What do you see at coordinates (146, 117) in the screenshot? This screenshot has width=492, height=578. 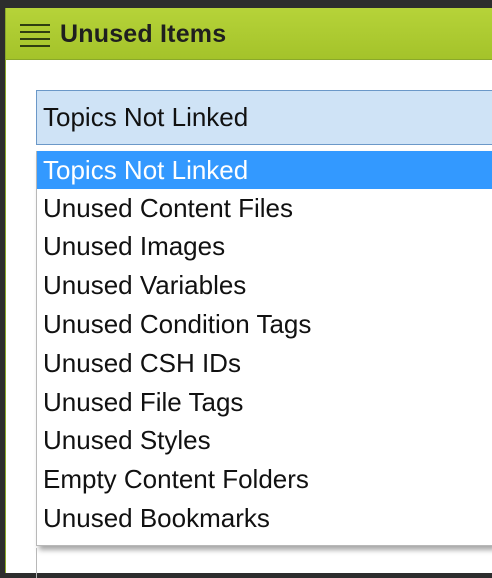 I see `selected-report-type: Topics Not Linked` at bounding box center [146, 117].